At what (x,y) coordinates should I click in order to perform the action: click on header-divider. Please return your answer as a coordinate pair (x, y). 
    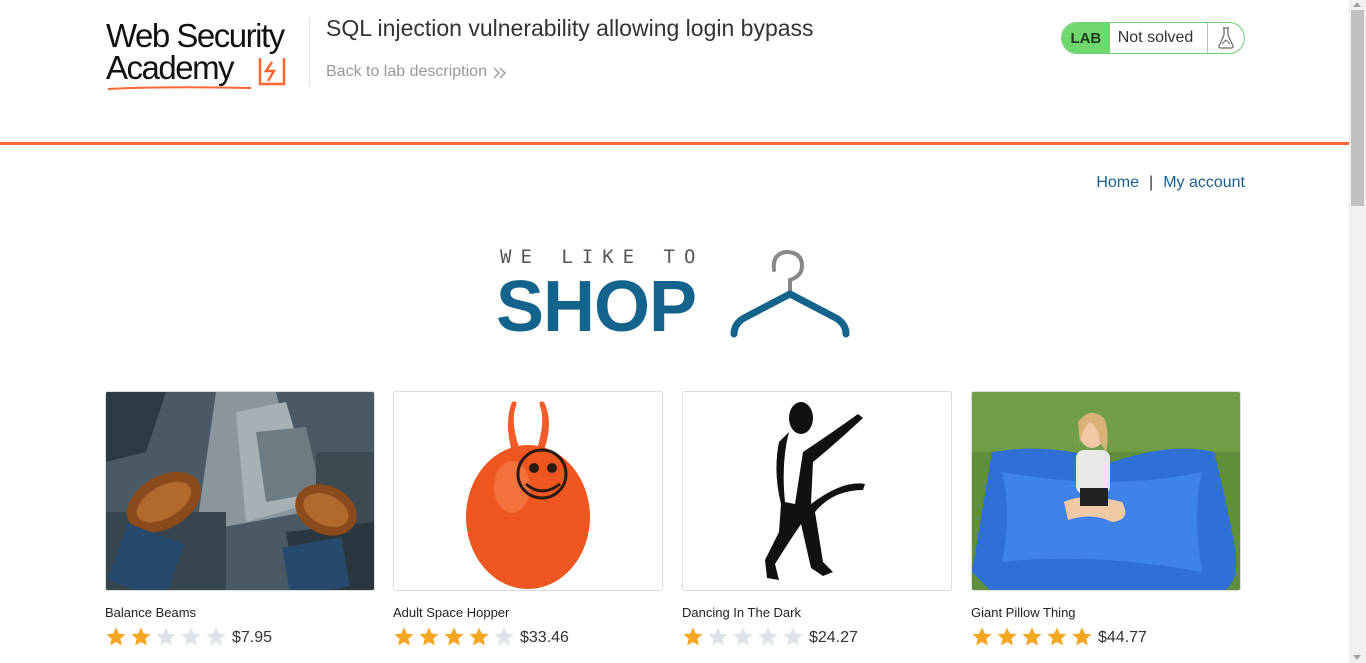
    Looking at the image, I should click on (309, 52).